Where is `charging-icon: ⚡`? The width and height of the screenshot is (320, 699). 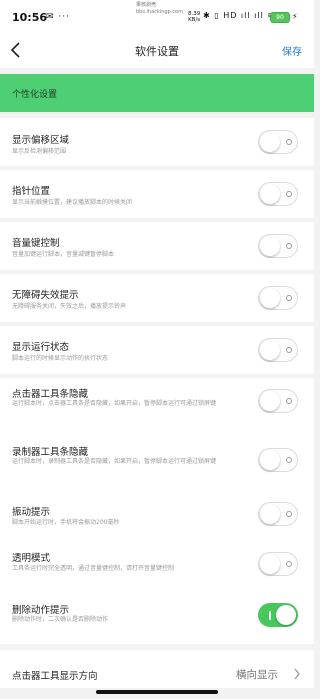
charging-icon: ⚡ is located at coordinates (295, 16).